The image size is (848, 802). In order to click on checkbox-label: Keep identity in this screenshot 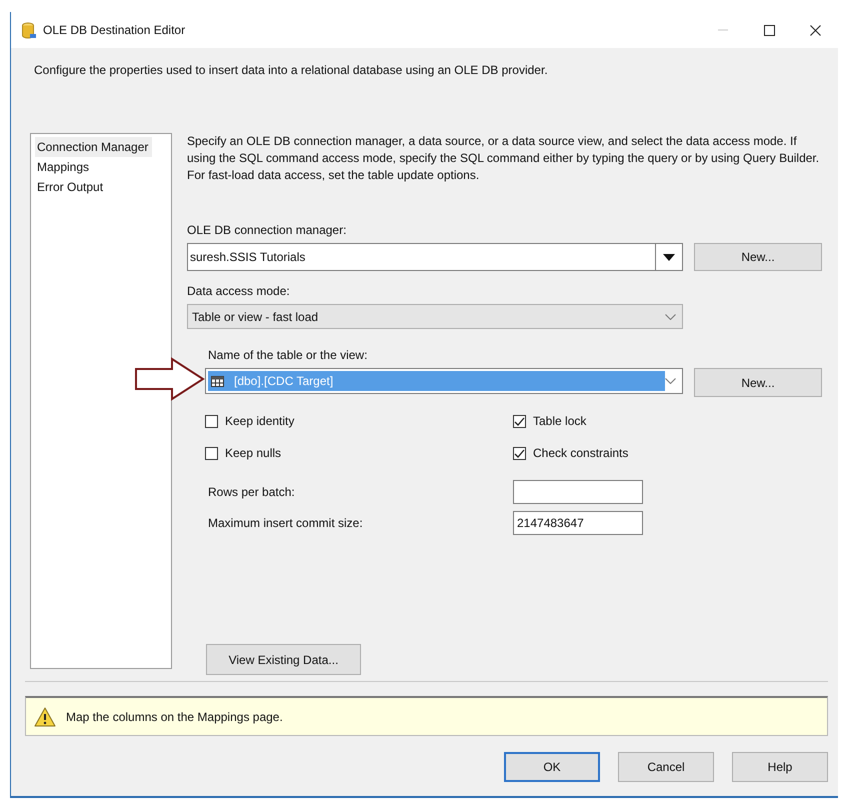, I will do `click(259, 421)`.